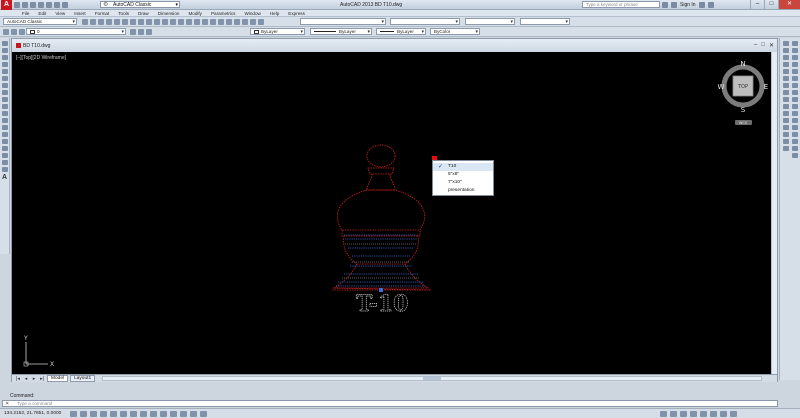 Image resolution: width=800 pixels, height=418 pixels. I want to click on region-icon, so click(4, 155).